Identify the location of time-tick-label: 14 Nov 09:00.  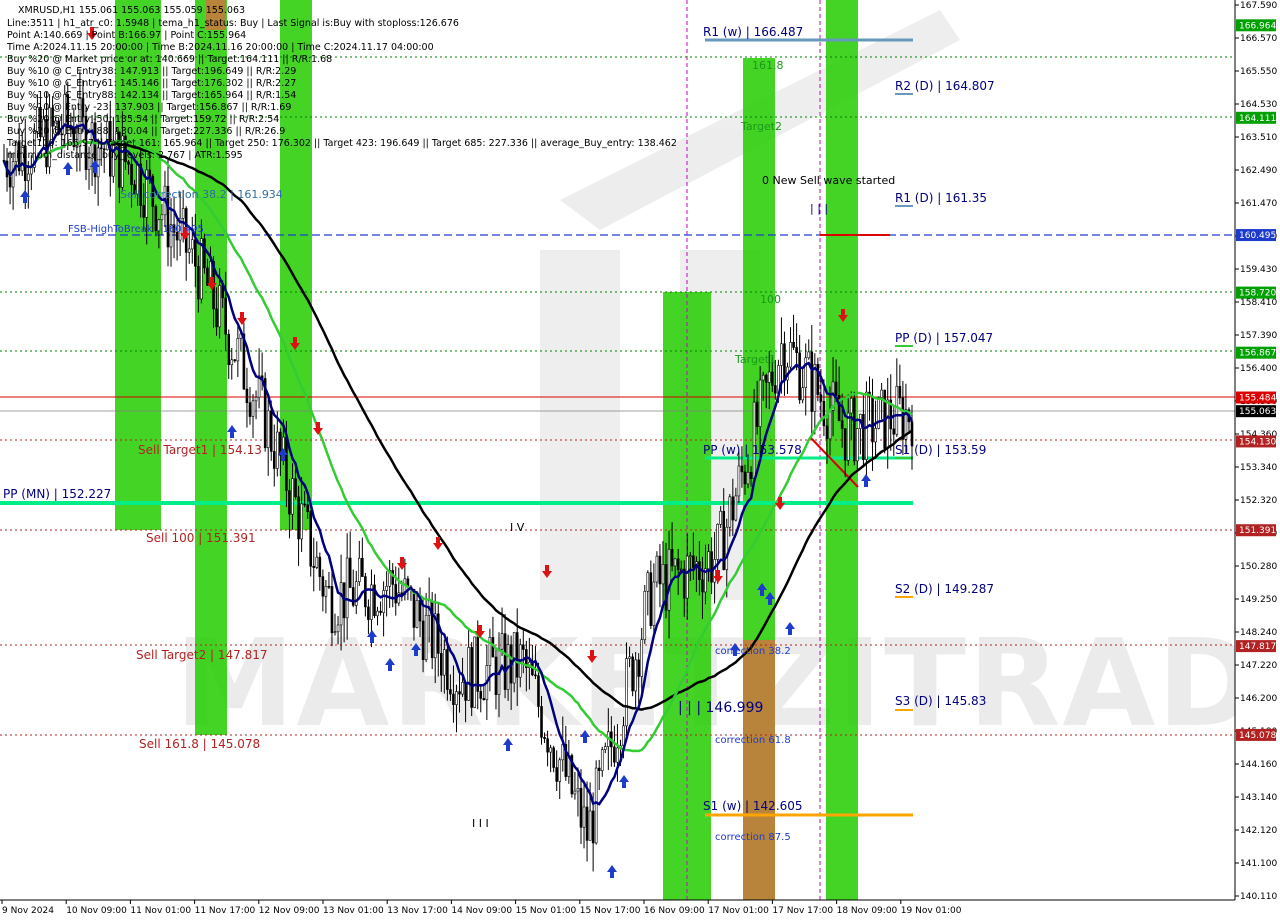
(481, 911).